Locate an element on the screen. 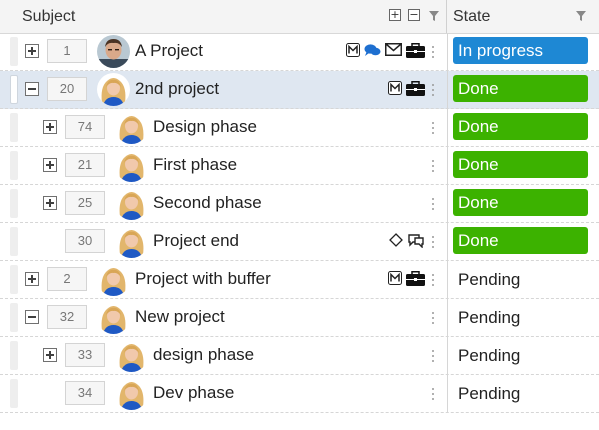 This screenshot has width=599, height=430. comments-icon is located at coordinates (416, 243).